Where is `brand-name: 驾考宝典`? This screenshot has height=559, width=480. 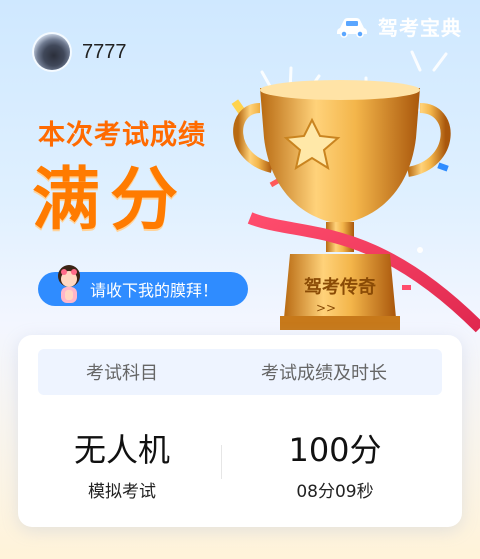 brand-name: 驾考宝典 is located at coordinates (420, 27).